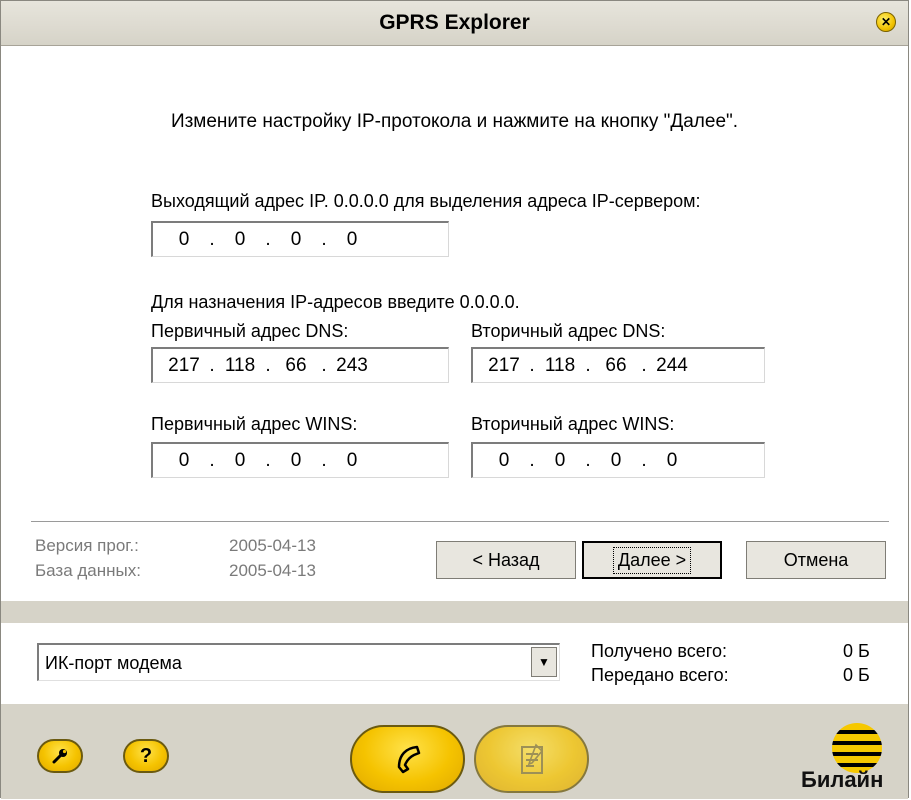 Image resolution: width=911 pixels, height=800 pixels. What do you see at coordinates (659, 651) in the screenshot?
I see `received-label: Получено всего:` at bounding box center [659, 651].